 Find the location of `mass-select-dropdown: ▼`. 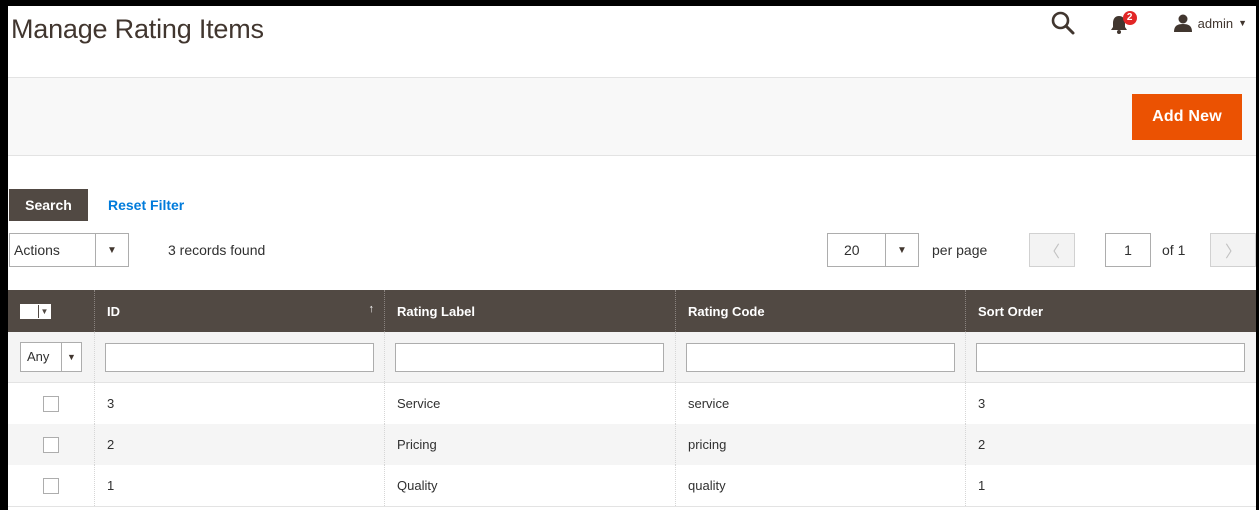

mass-select-dropdown: ▼ is located at coordinates (35, 311).